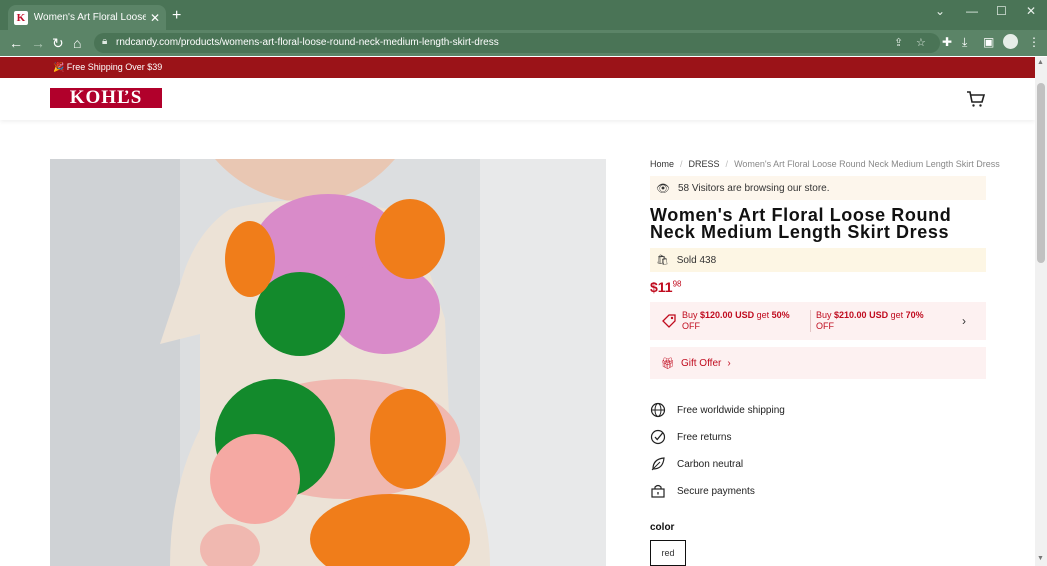 The width and height of the screenshot is (1047, 566). What do you see at coordinates (696, 260) in the screenshot?
I see `sold-text: Sold 438` at bounding box center [696, 260].